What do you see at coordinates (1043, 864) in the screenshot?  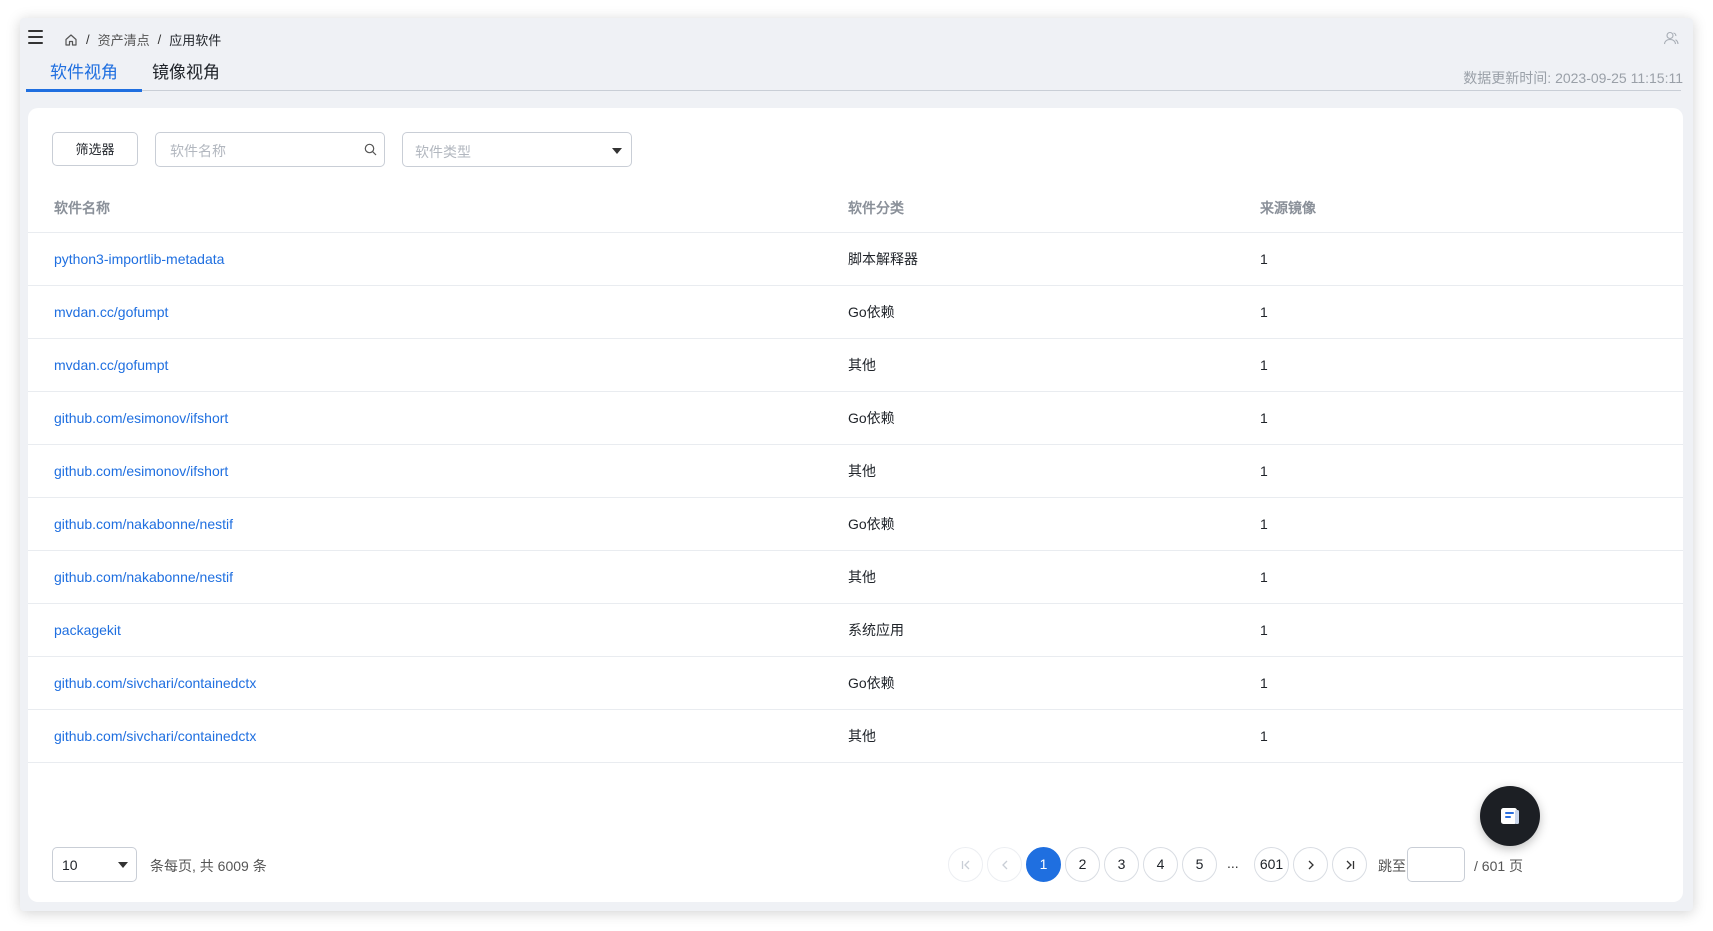 I see `page-button-1: 1` at bounding box center [1043, 864].